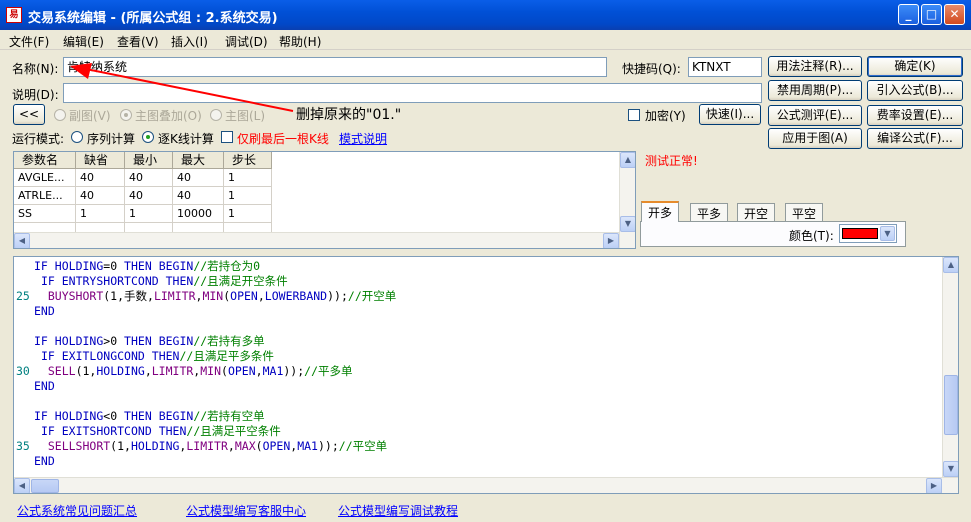 The image size is (971, 522). What do you see at coordinates (198, 160) in the screenshot?
I see `param-header-max: 最大` at bounding box center [198, 160].